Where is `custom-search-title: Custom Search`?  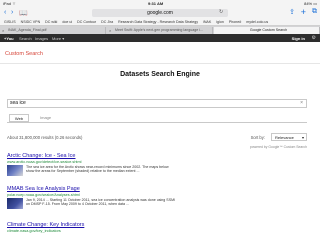 custom-search-title: Custom Search is located at coordinates (24, 54).